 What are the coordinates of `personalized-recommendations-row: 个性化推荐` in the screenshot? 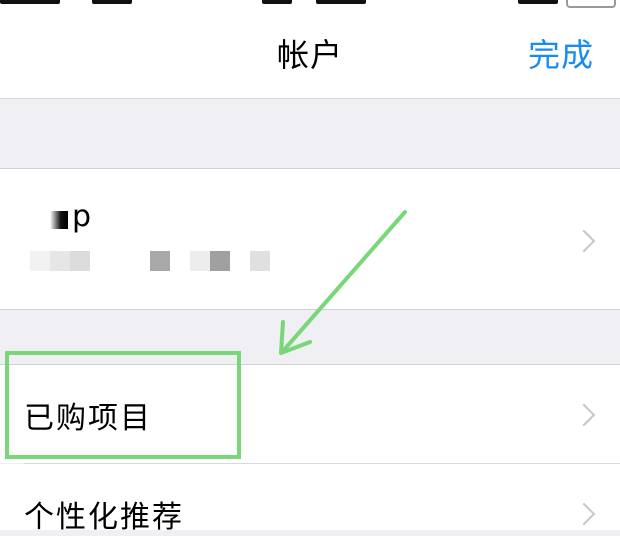 It's located at (310, 499).